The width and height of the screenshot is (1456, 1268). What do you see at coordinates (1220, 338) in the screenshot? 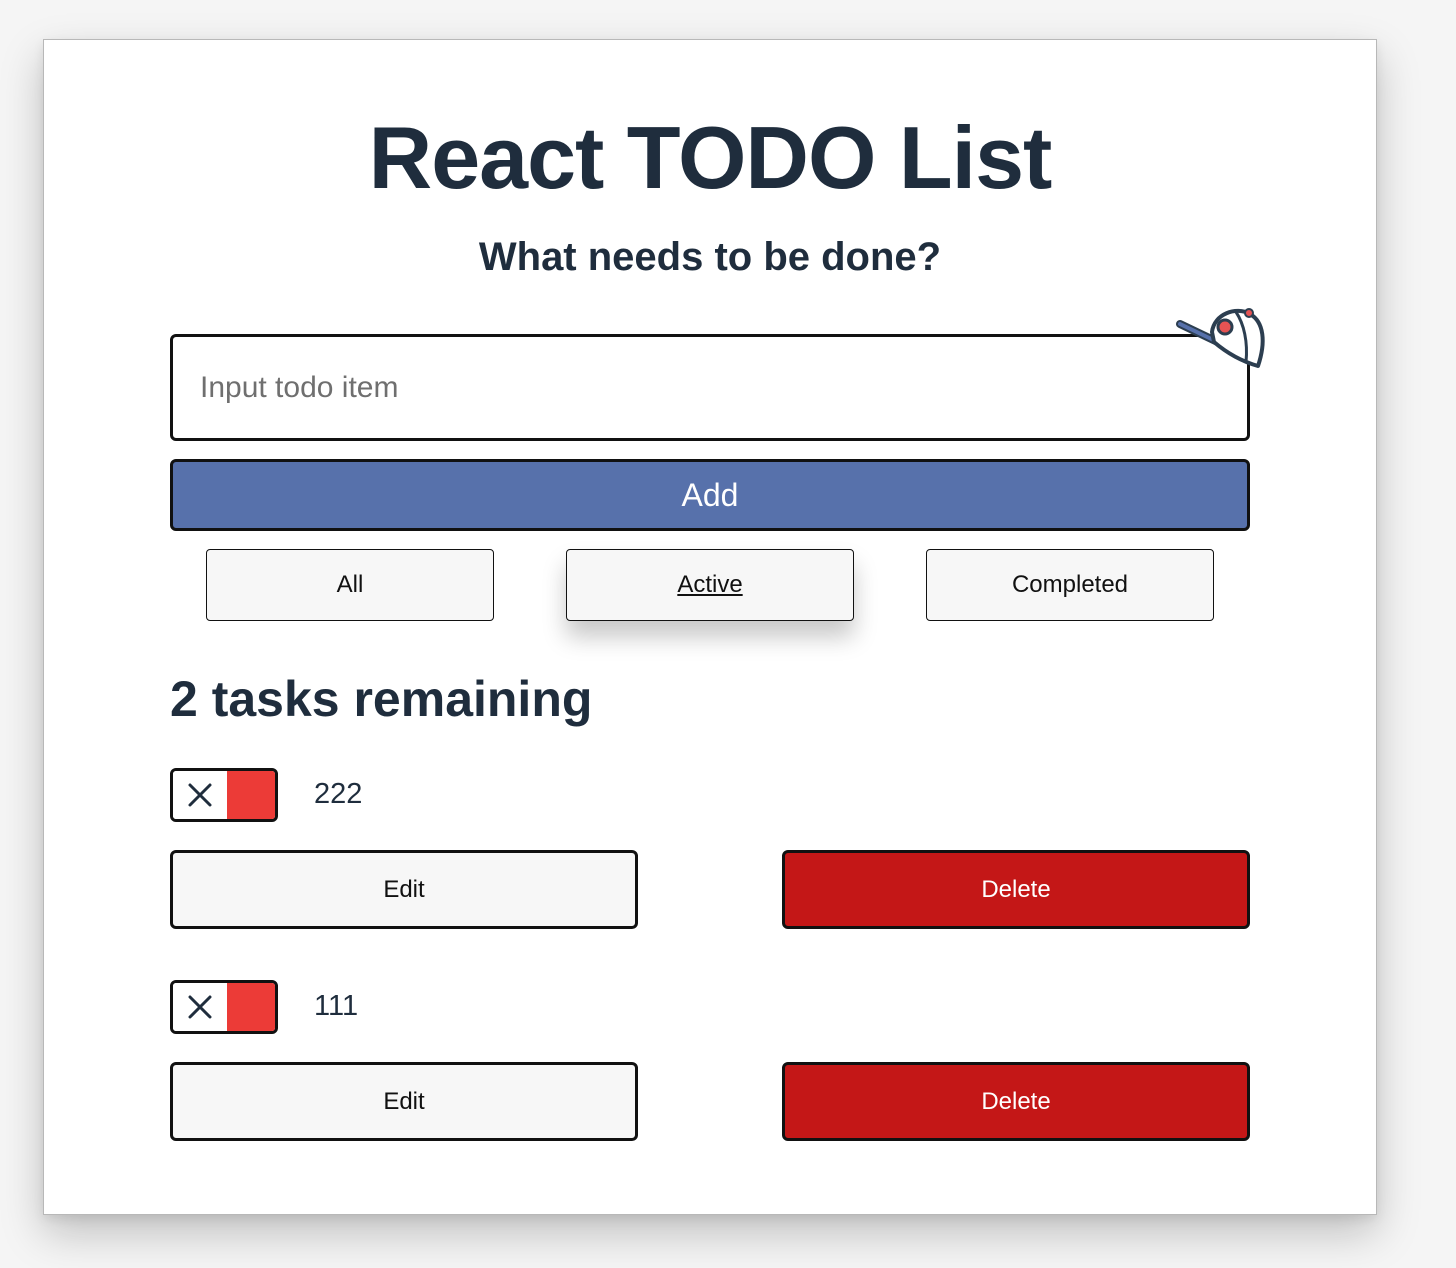
I see `baseball-cap-icon` at bounding box center [1220, 338].